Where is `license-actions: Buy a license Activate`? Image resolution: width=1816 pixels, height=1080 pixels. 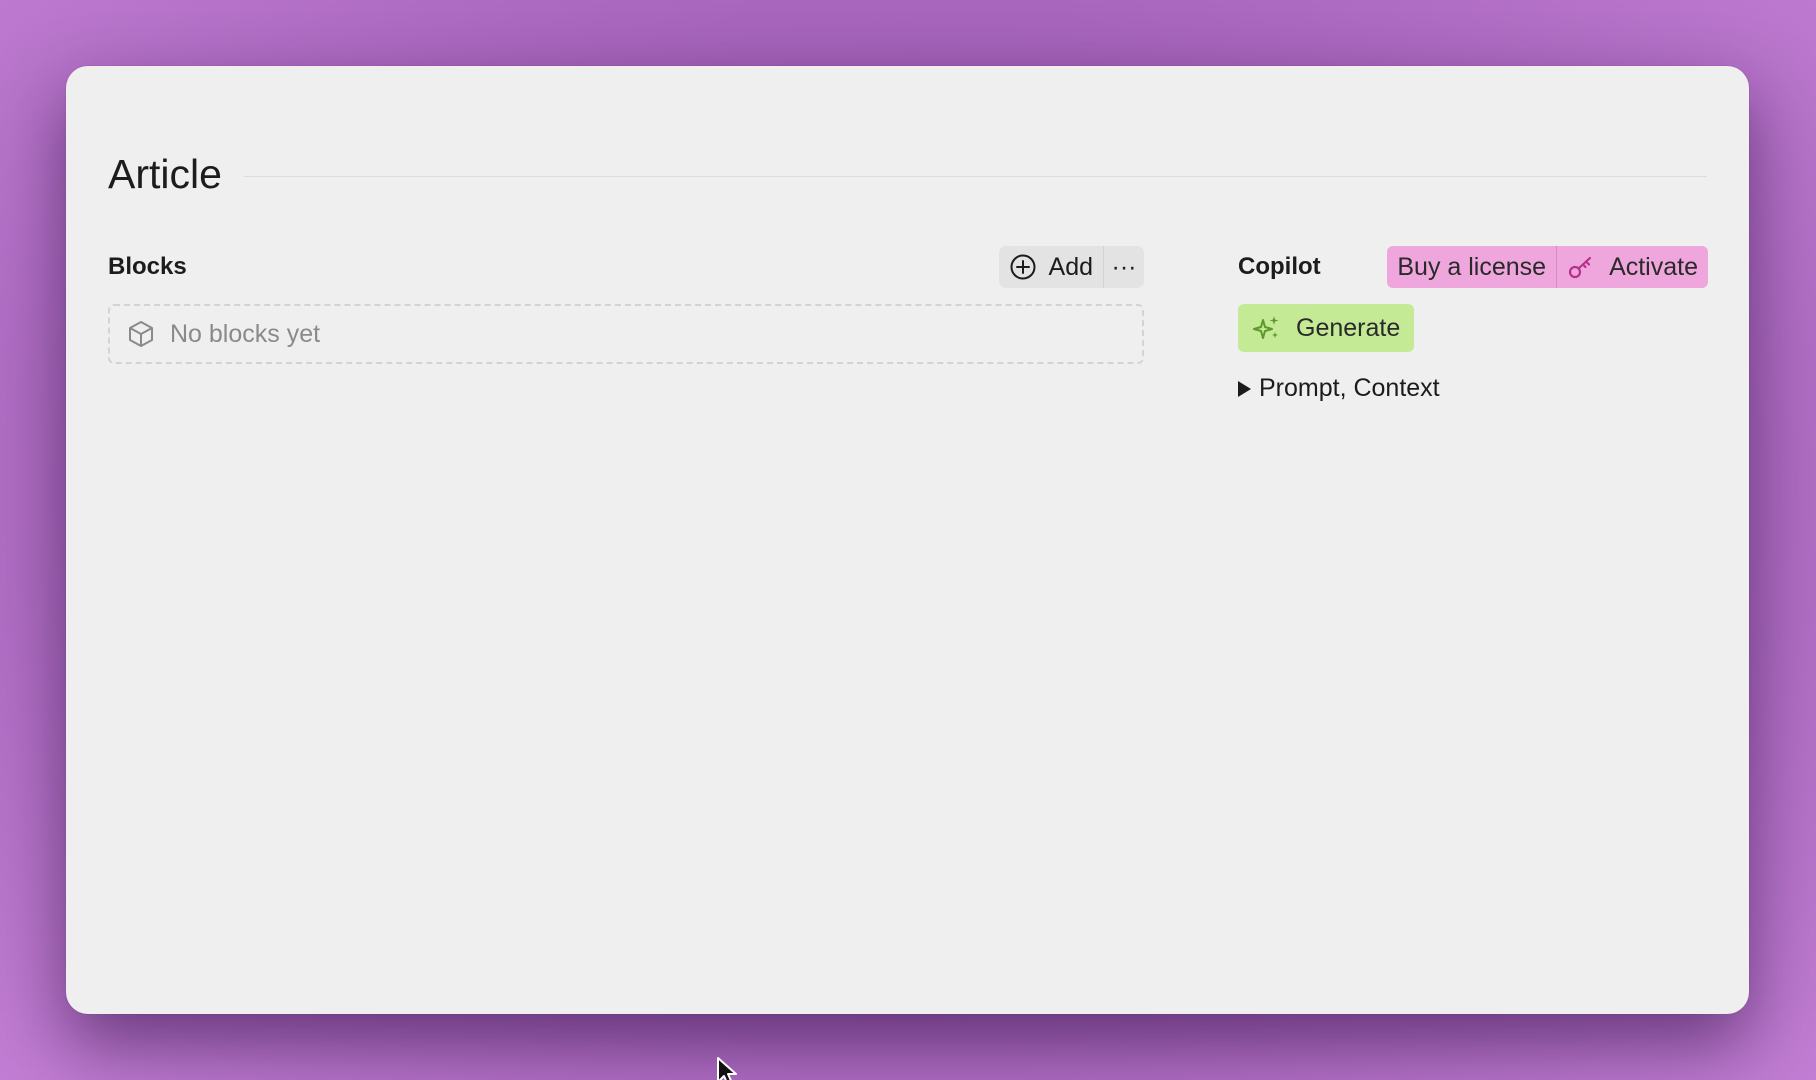 license-actions: Buy a license Activate is located at coordinates (1547, 267).